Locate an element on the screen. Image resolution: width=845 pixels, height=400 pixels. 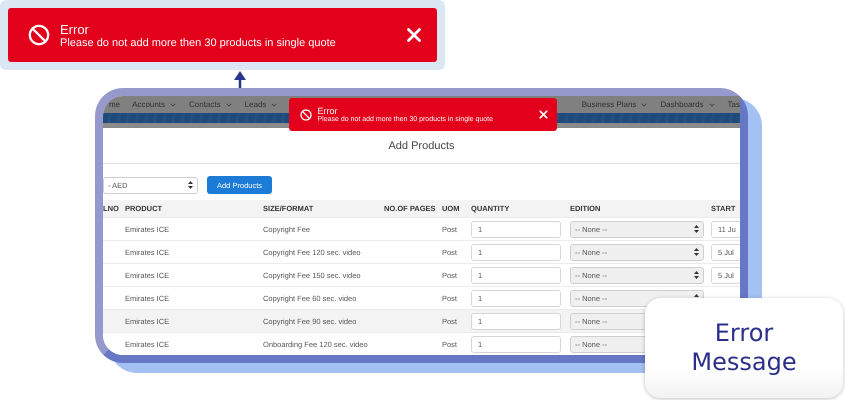
close-icon is located at coordinates (543, 114).